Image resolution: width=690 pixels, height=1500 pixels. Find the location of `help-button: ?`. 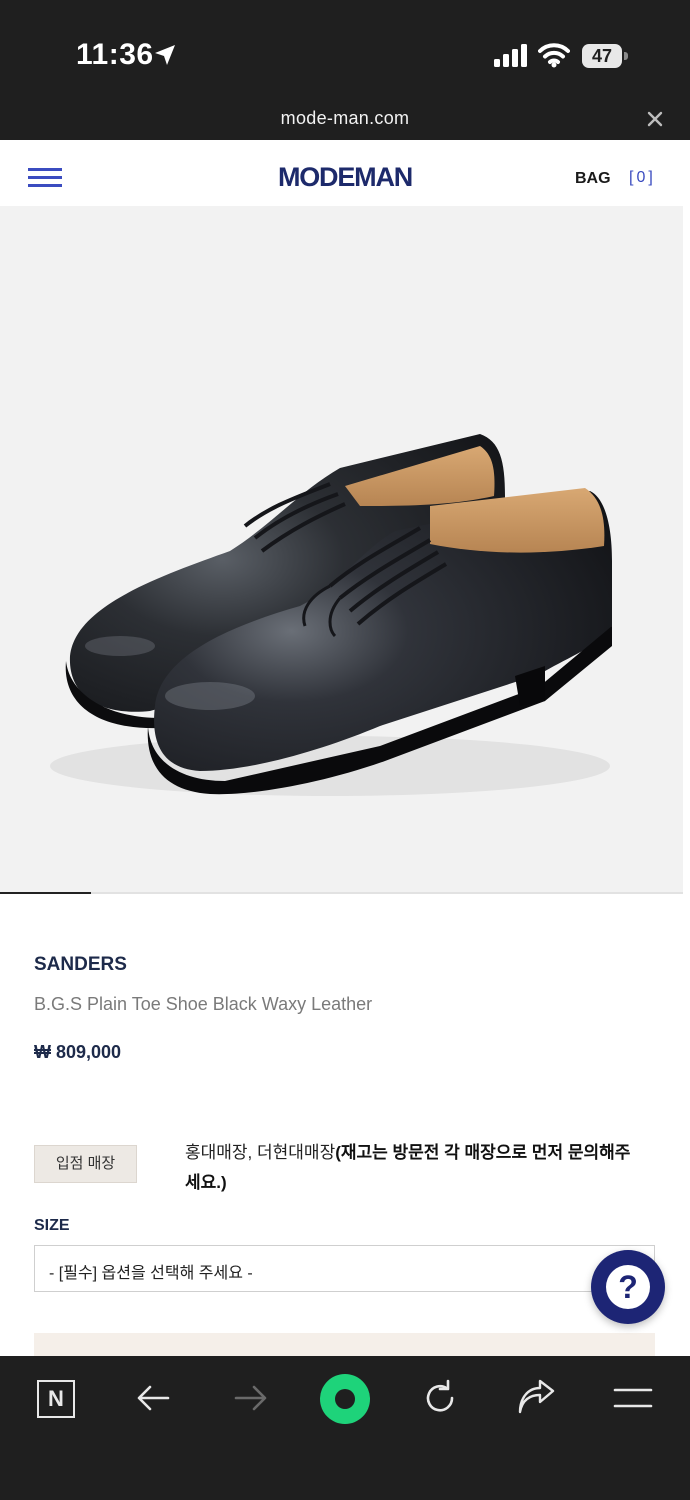

help-button: ? is located at coordinates (628, 1287).